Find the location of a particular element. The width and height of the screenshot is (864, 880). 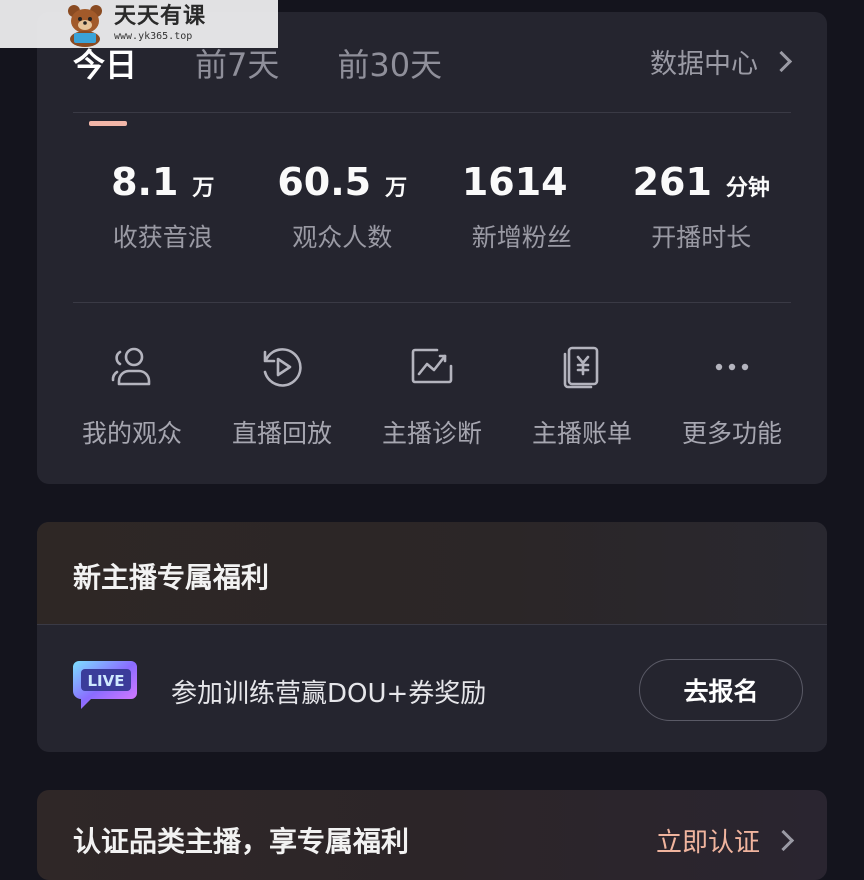

welfare-item-text: 参加训练营赢DOU+券奖励 is located at coordinates (329, 694).